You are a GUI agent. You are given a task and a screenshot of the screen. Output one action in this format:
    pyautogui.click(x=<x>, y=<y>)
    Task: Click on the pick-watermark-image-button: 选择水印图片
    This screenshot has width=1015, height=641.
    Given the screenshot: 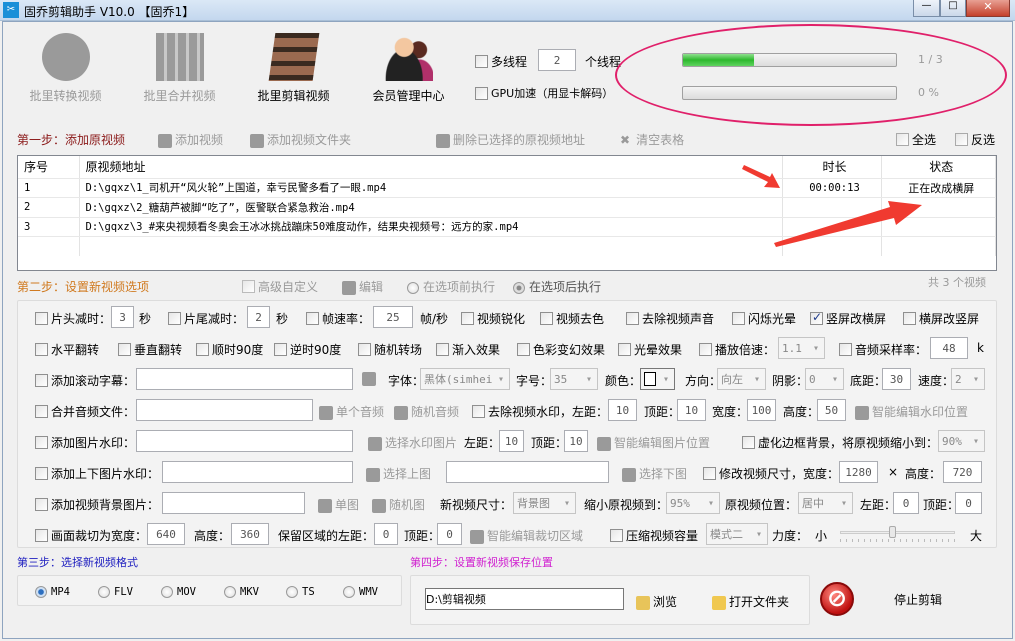 What is the action you would take?
    pyautogui.click(x=412, y=442)
    